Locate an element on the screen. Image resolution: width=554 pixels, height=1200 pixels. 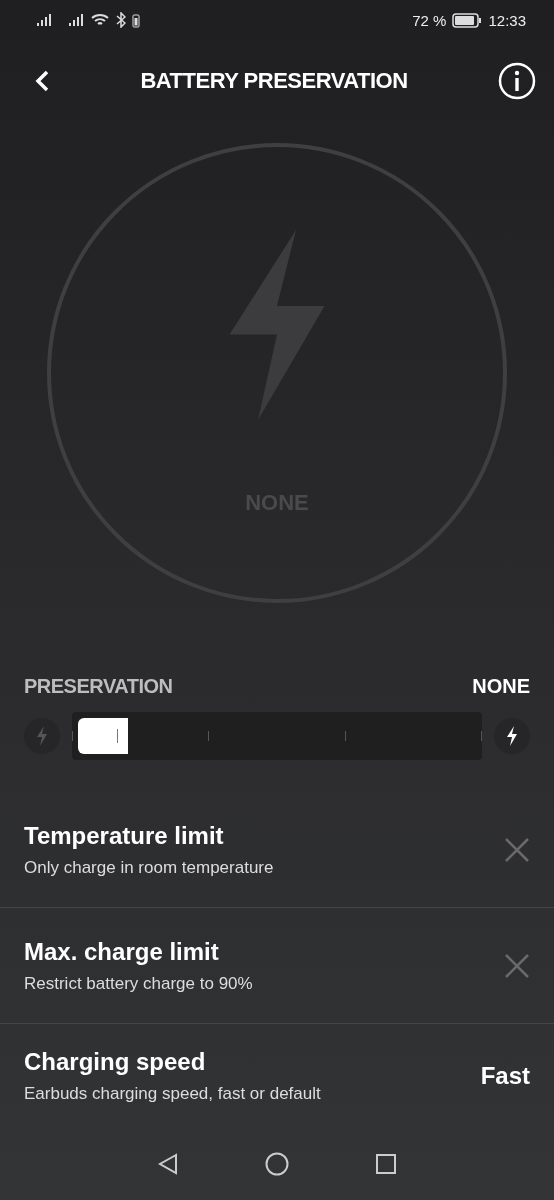
recents-icon is located at coordinates (386, 1163).